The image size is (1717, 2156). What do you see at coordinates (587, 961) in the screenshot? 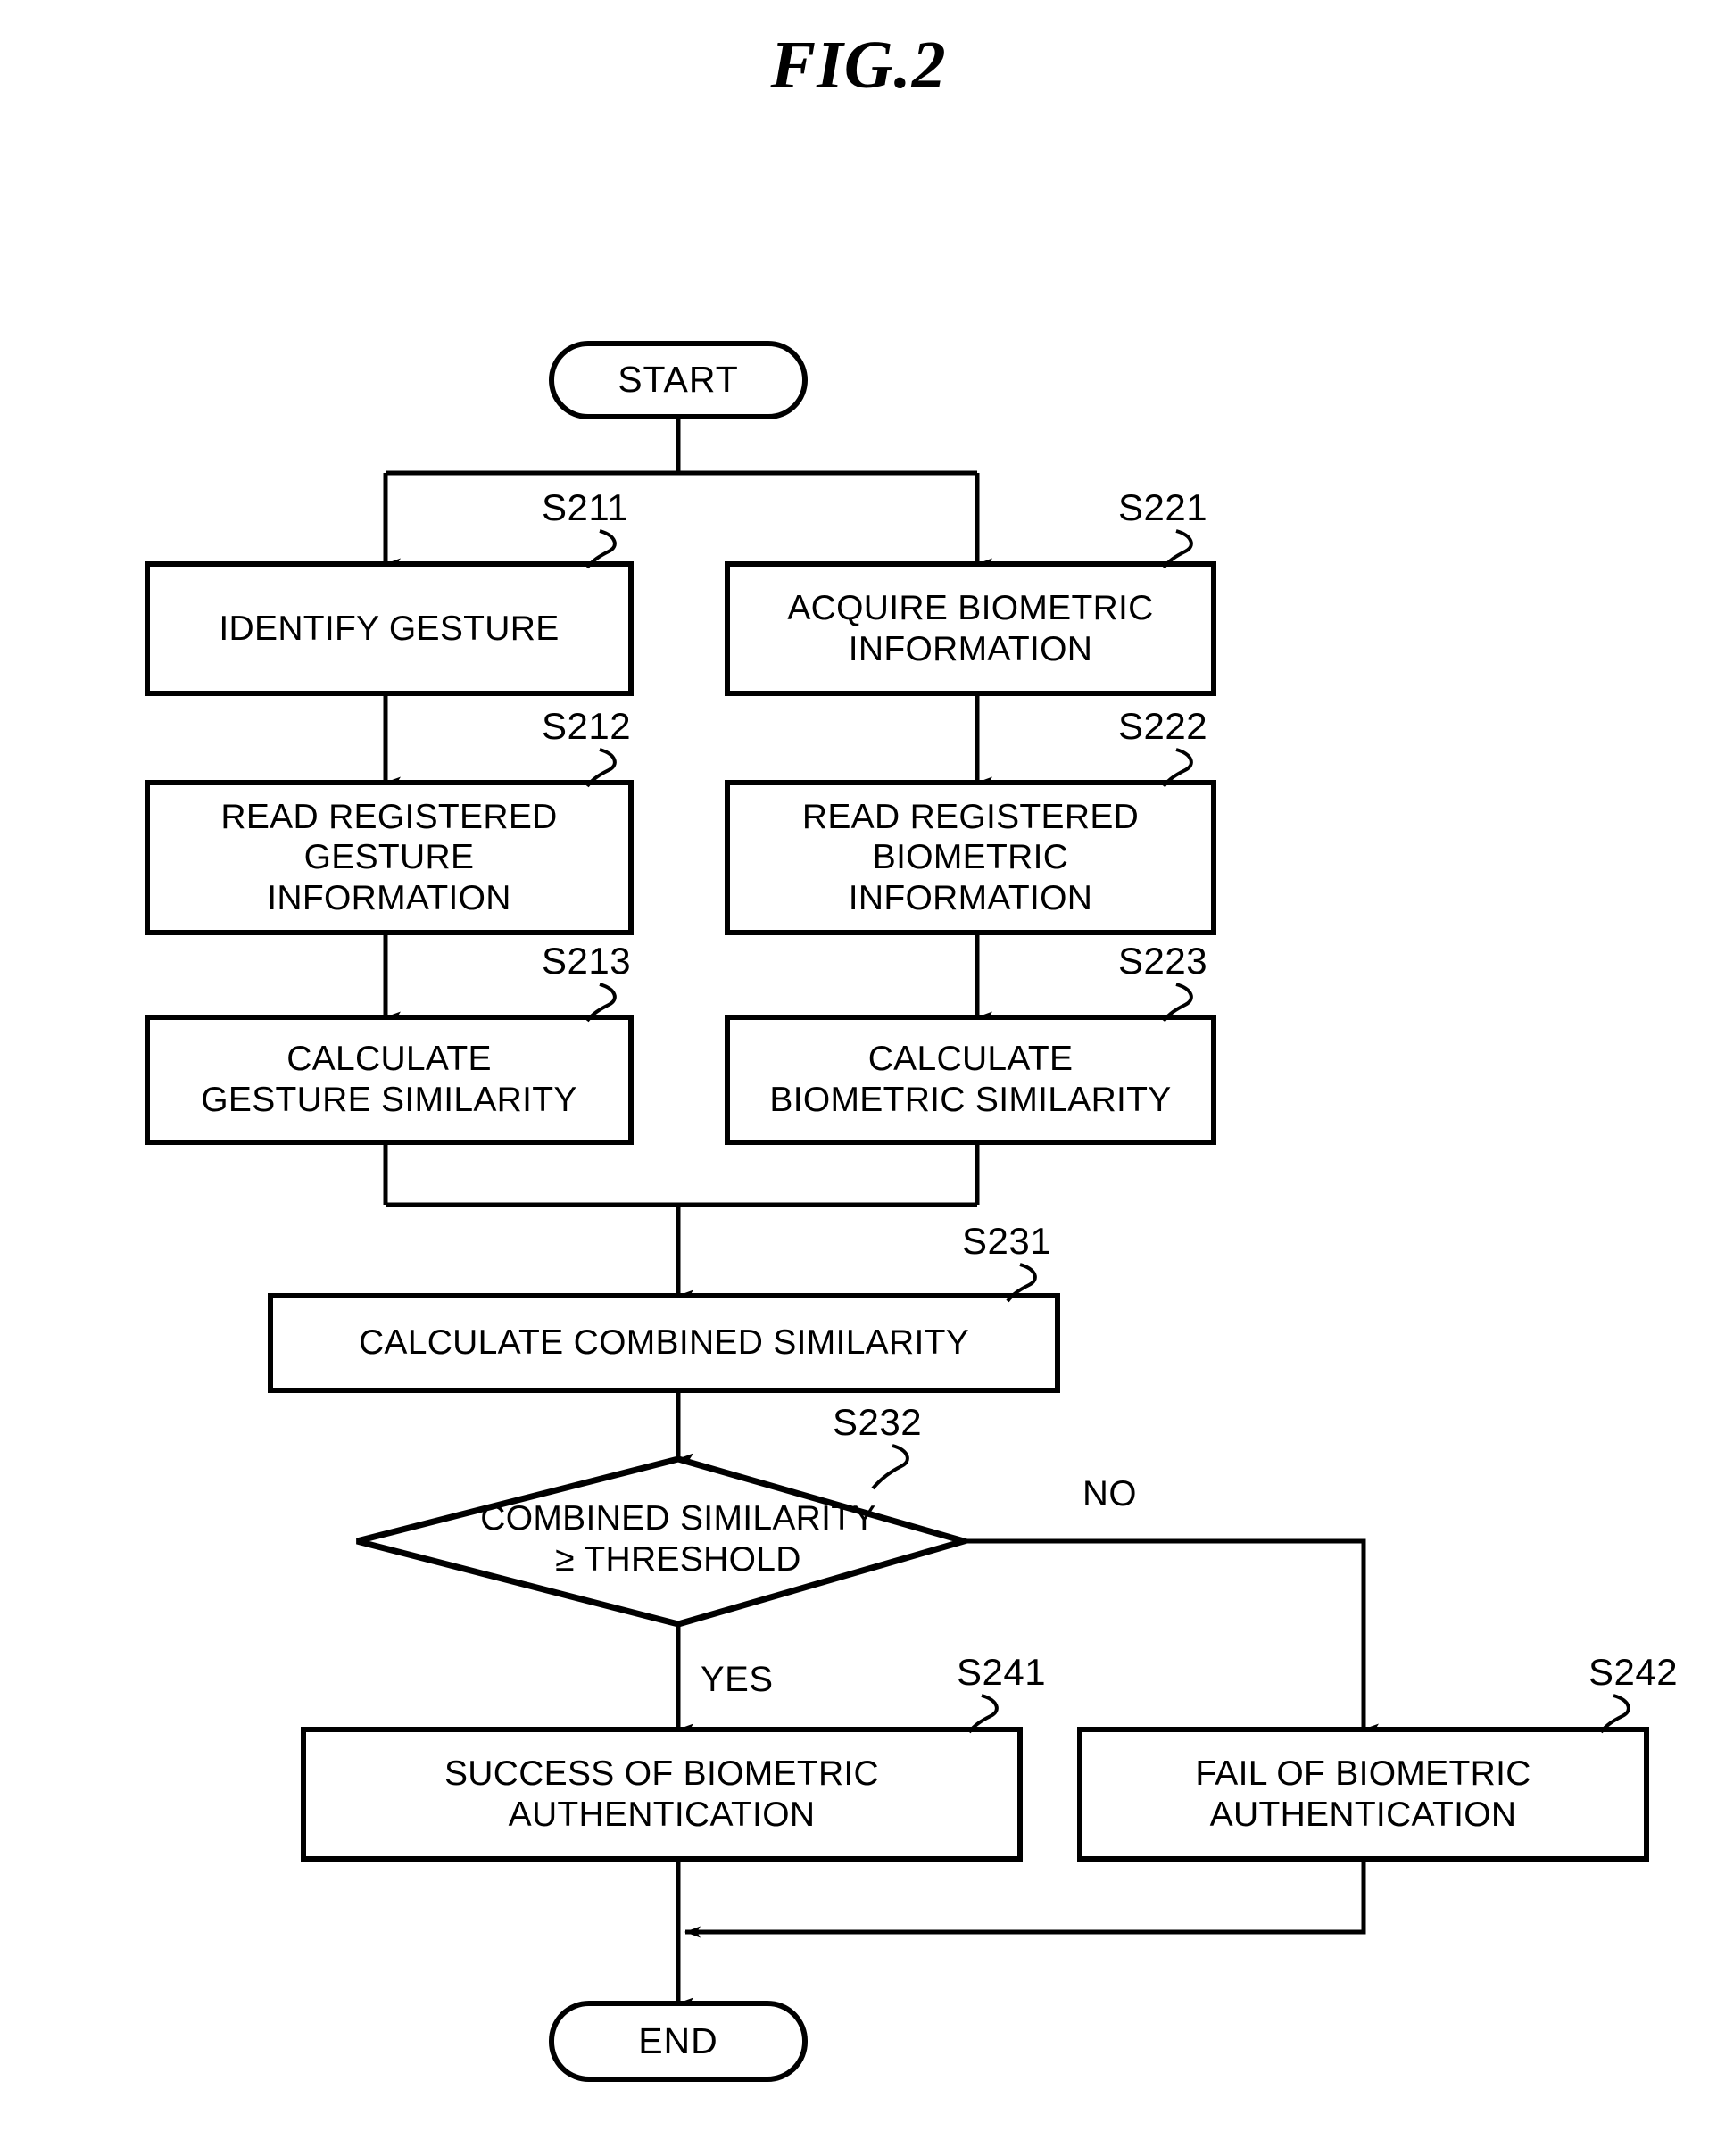
I see `step-ref-s213: S213` at bounding box center [587, 961].